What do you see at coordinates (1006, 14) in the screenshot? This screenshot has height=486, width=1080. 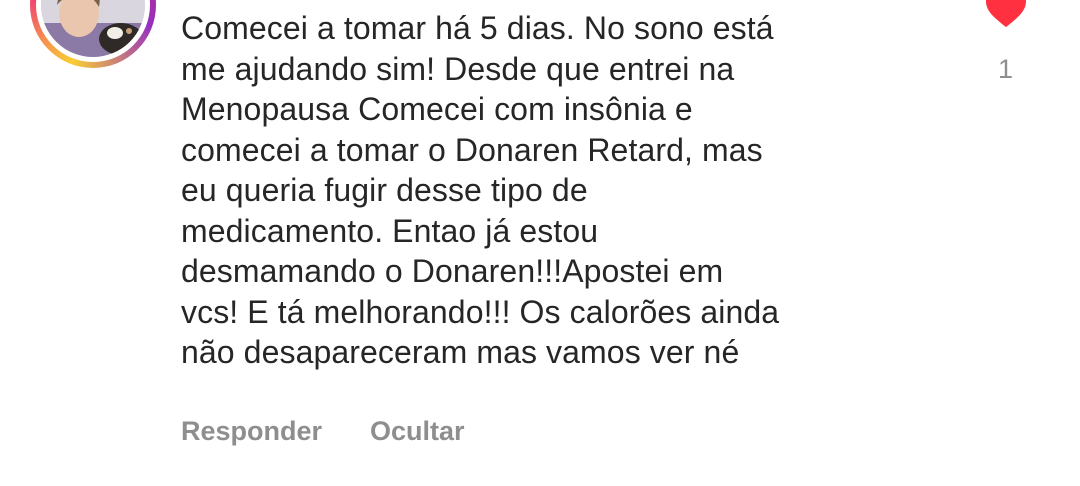 I see `heart-icon` at bounding box center [1006, 14].